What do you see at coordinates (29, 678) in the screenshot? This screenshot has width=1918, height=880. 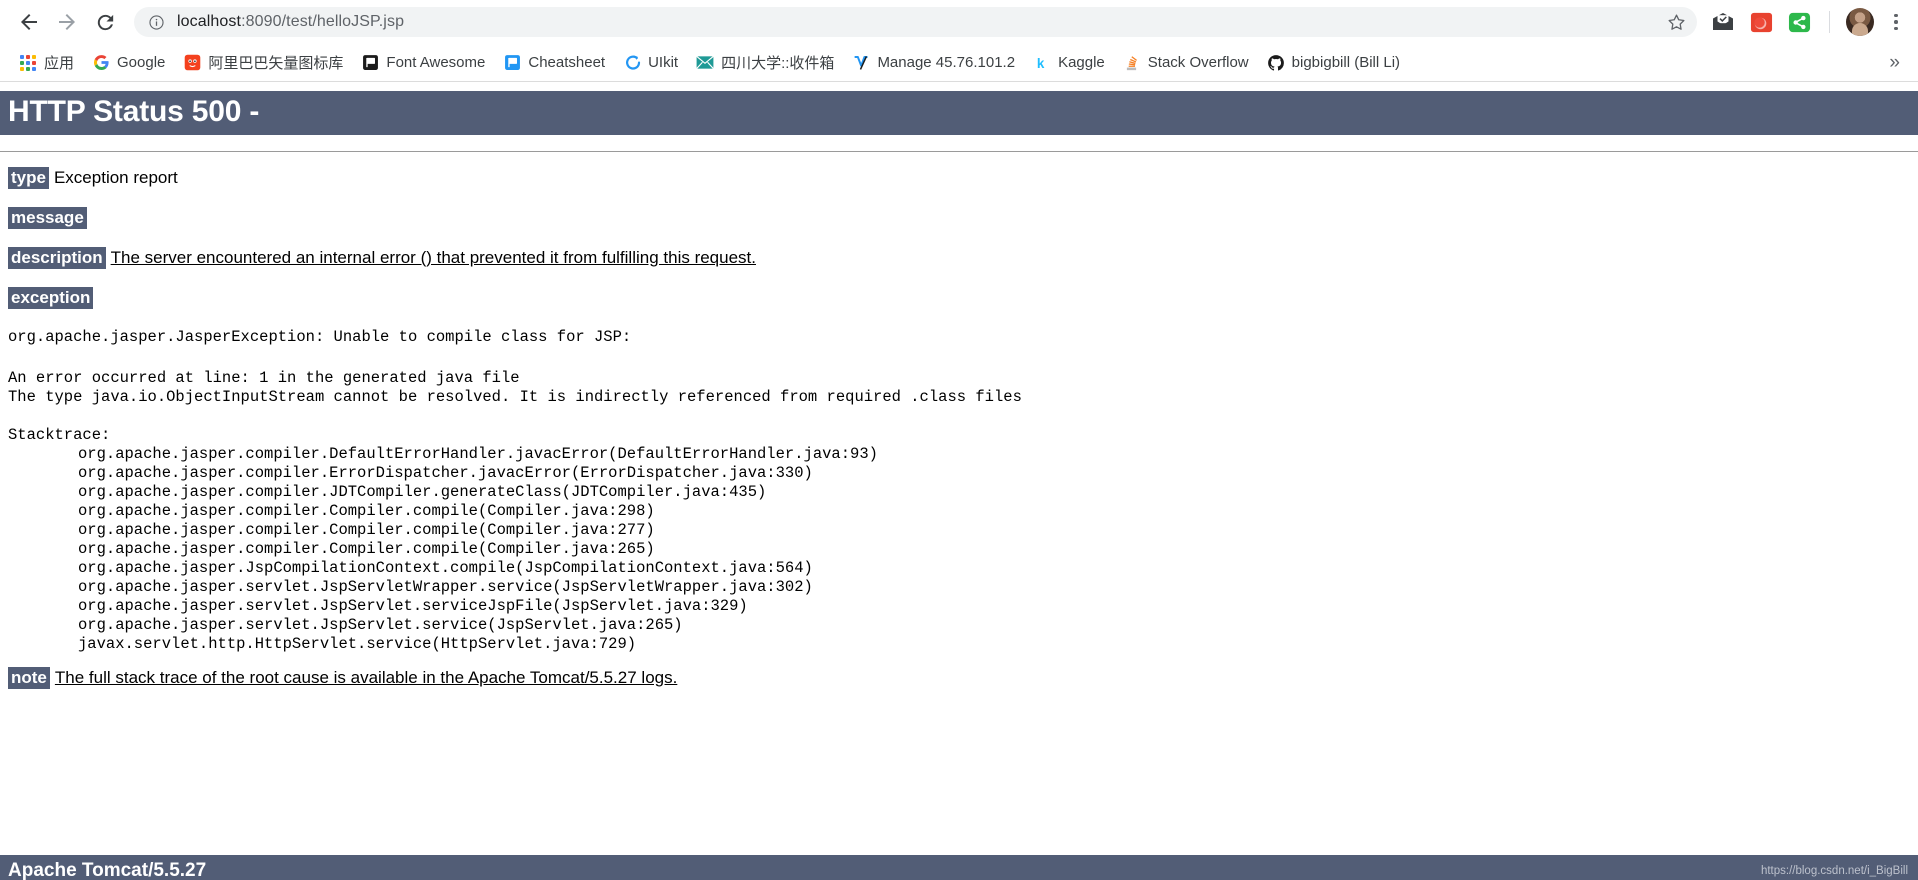 I see `note-tag: note` at bounding box center [29, 678].